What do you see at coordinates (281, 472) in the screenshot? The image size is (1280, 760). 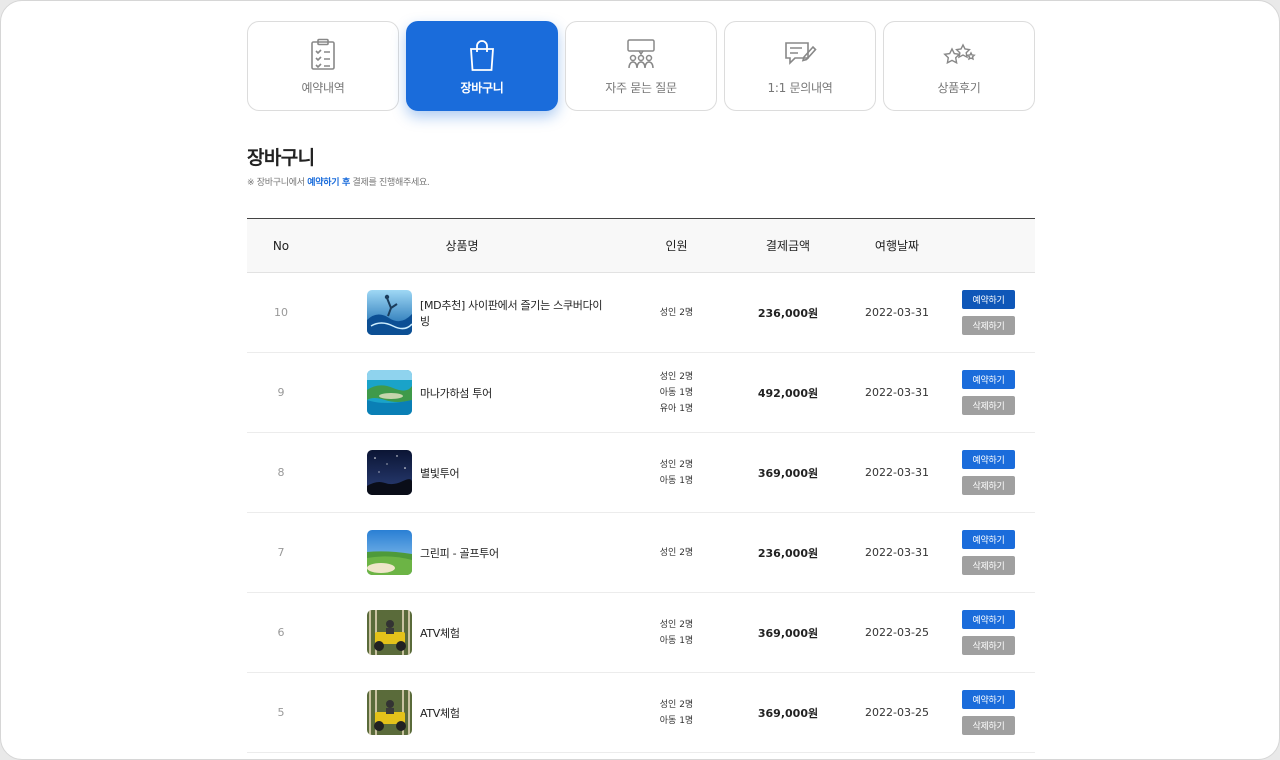 I see `row-no: 8` at bounding box center [281, 472].